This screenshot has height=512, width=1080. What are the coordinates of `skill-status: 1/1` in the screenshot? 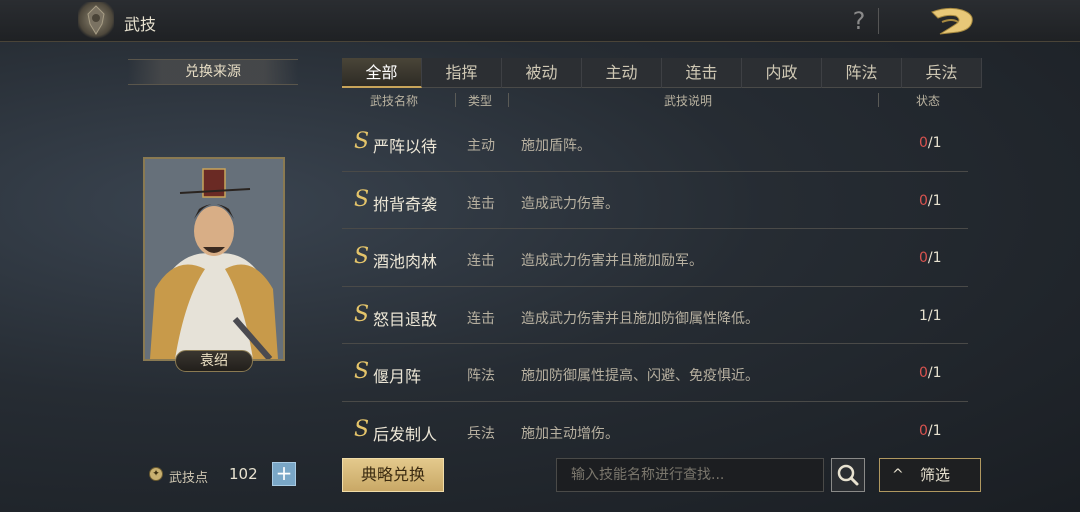 It's located at (930, 316).